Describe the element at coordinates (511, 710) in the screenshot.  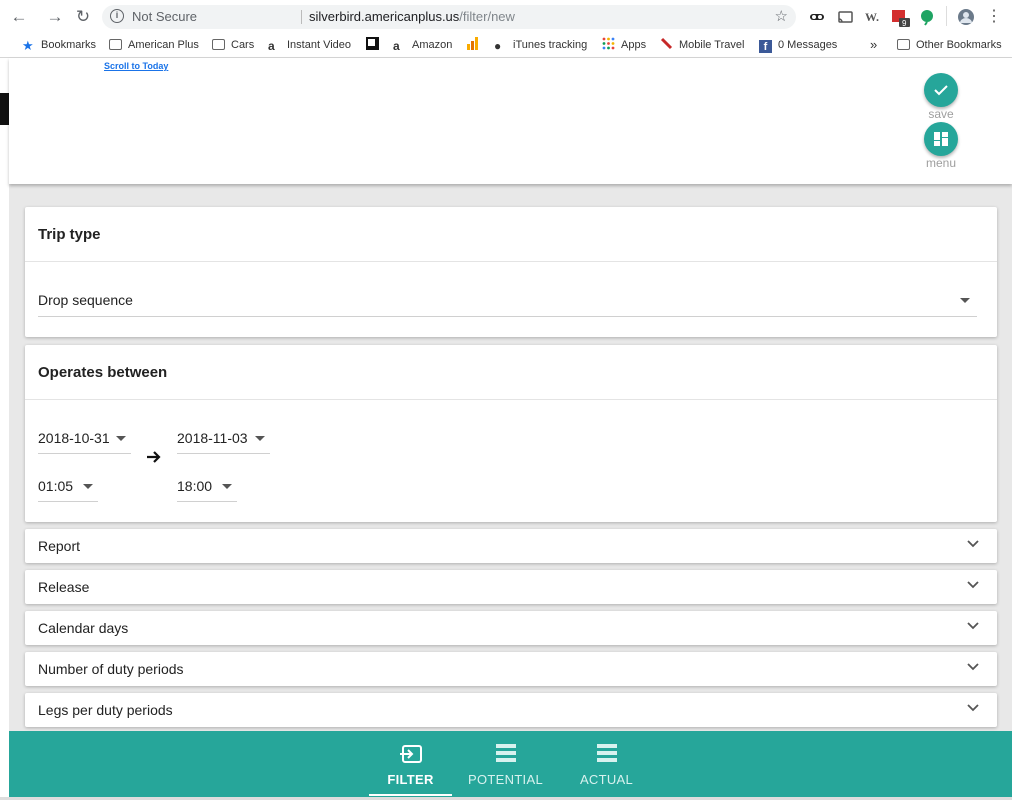
I see `section-legs-per-duty-periods: Legs per duty periods` at that location.